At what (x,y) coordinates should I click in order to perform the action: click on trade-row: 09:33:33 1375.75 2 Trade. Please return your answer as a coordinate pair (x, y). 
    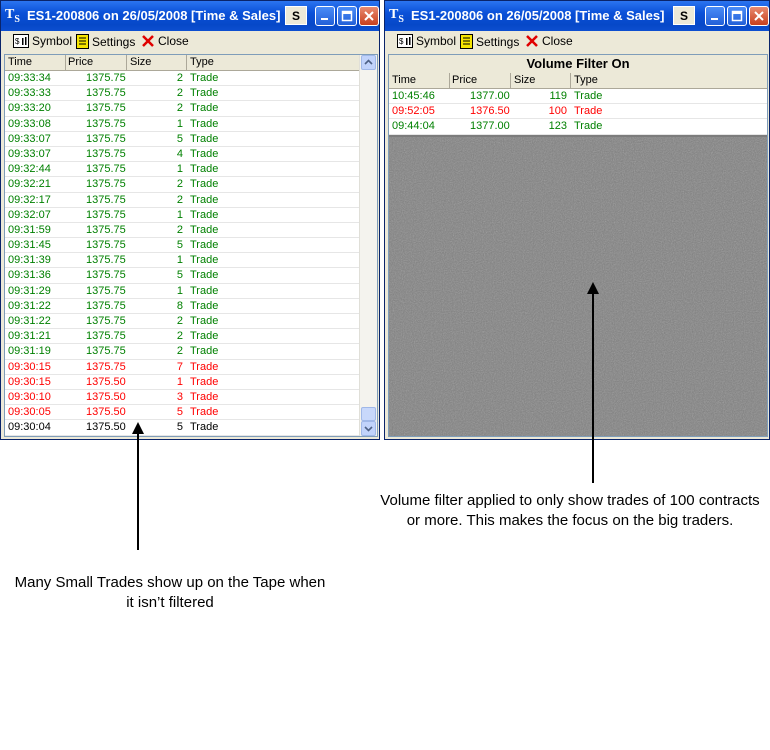
    Looking at the image, I should click on (191, 94).